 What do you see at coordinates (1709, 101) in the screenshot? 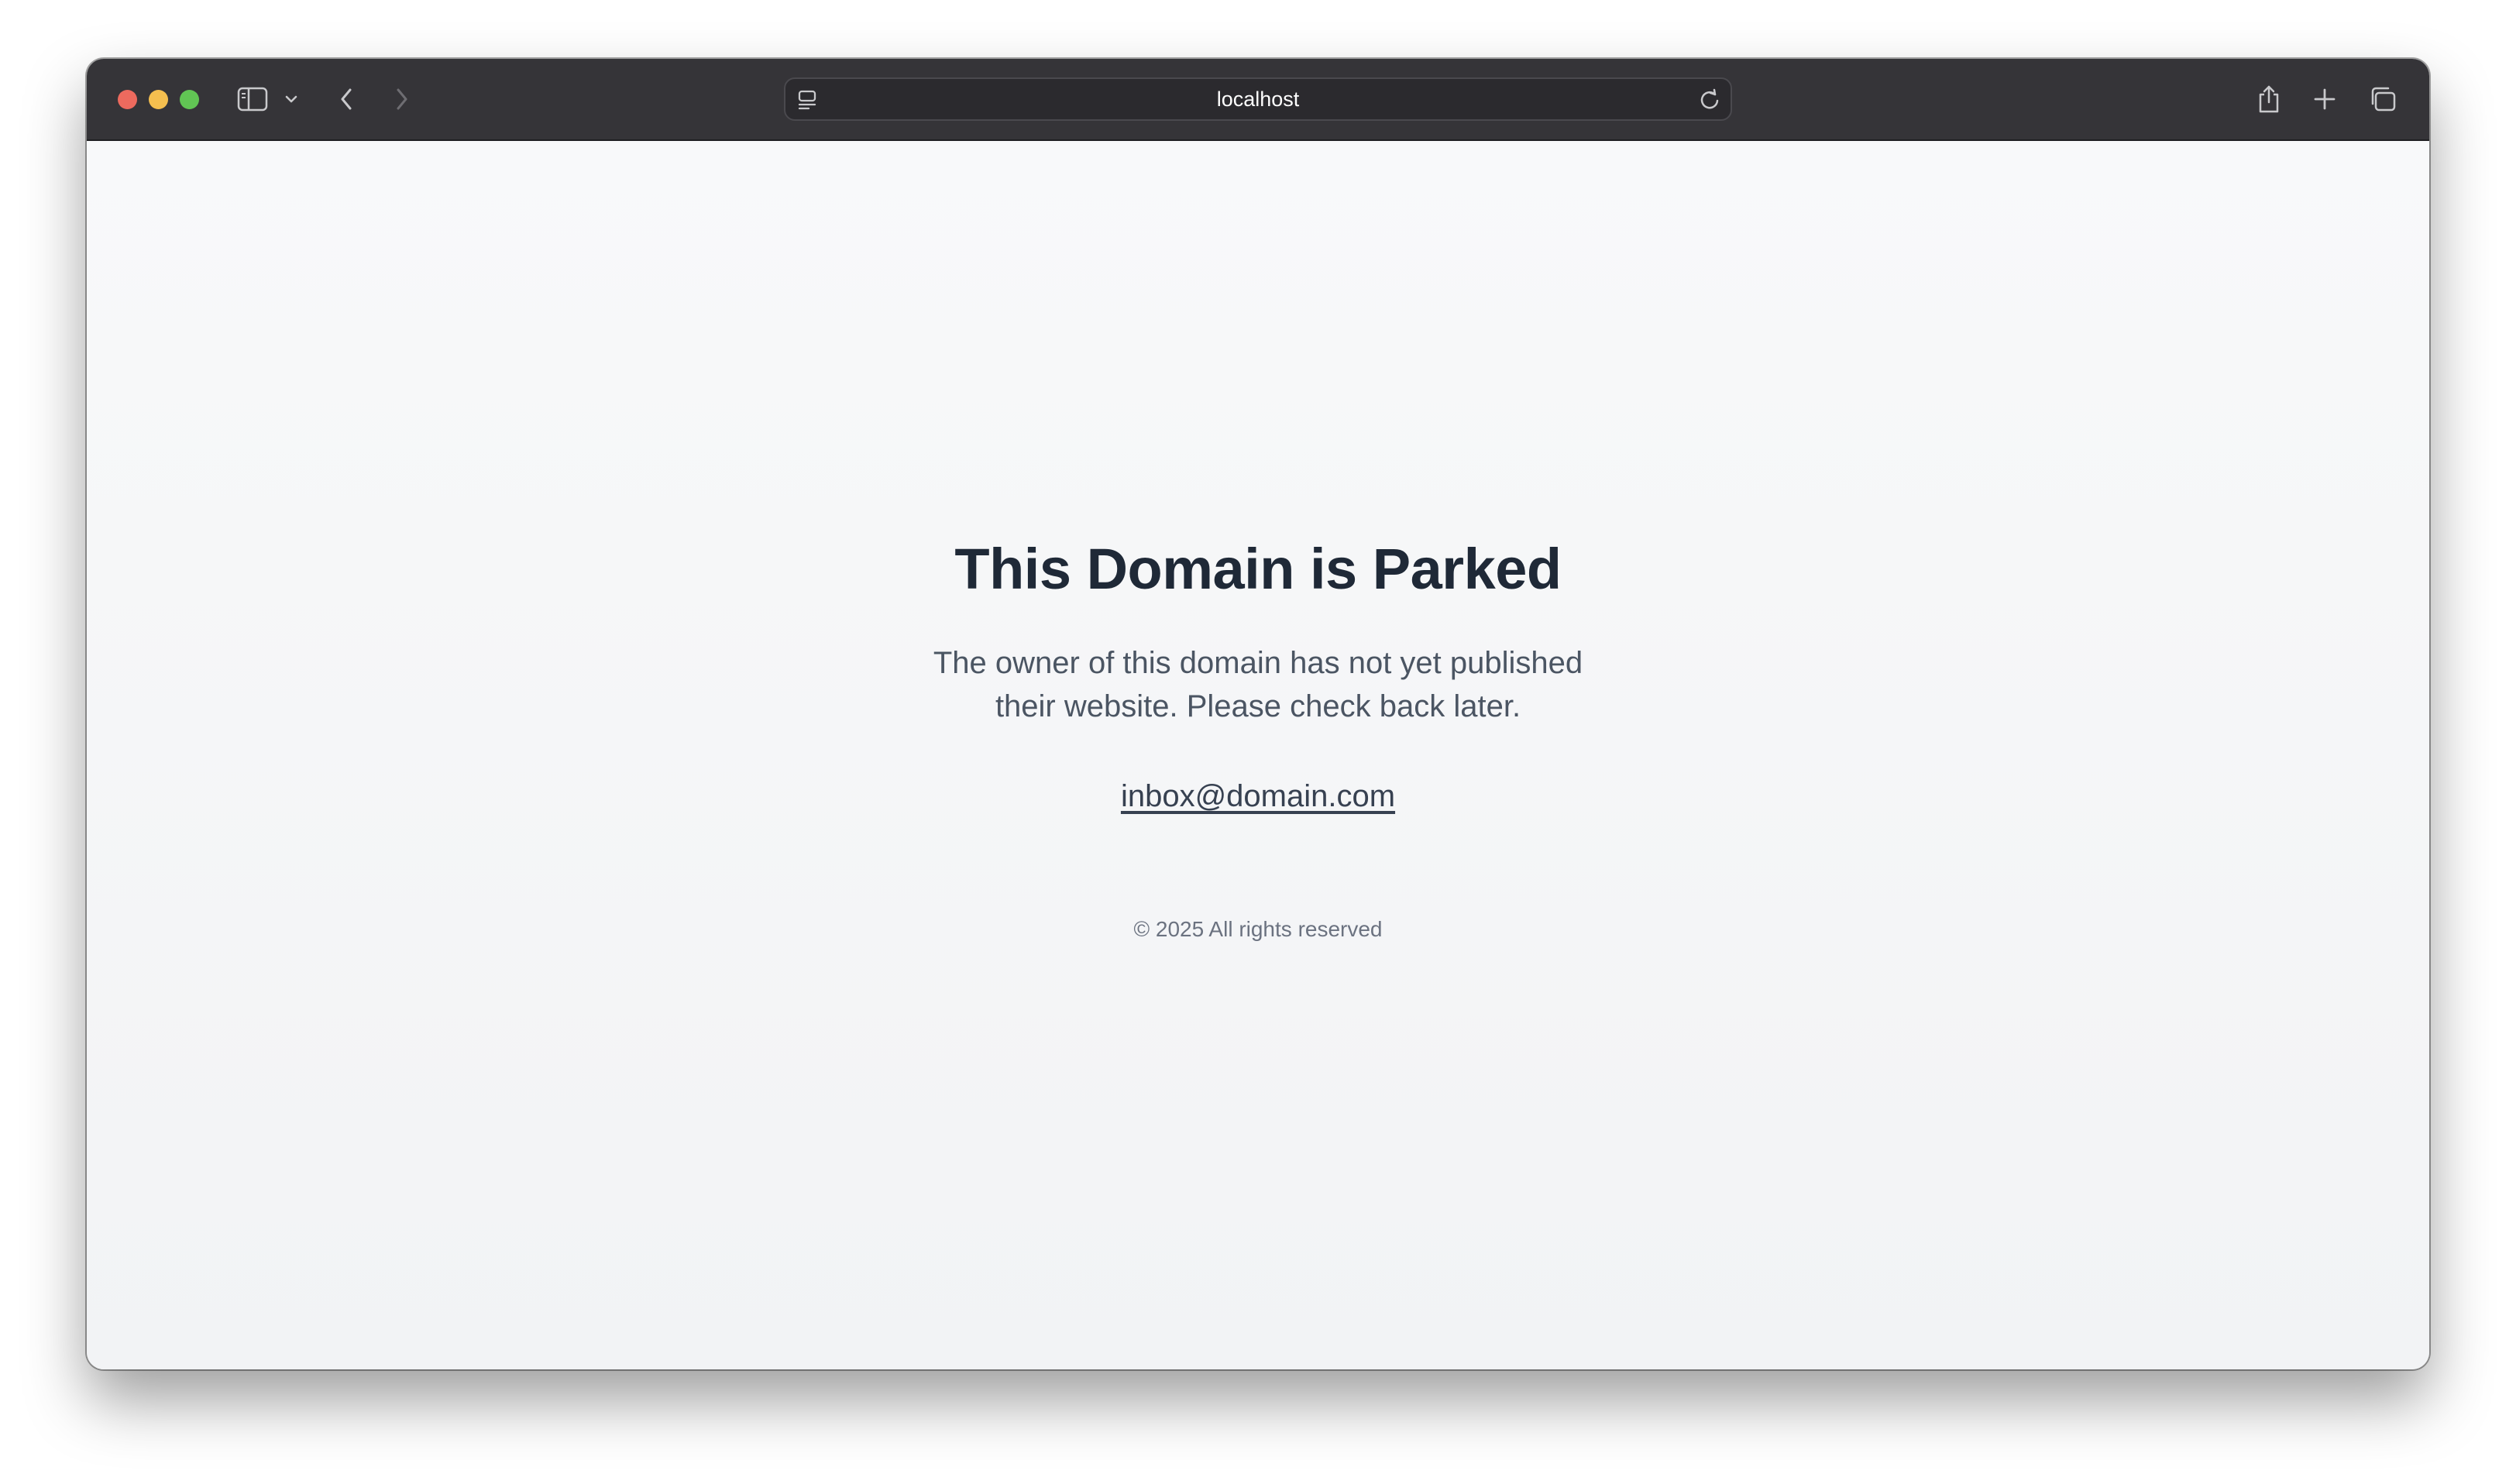
I see `reload-icon` at bounding box center [1709, 101].